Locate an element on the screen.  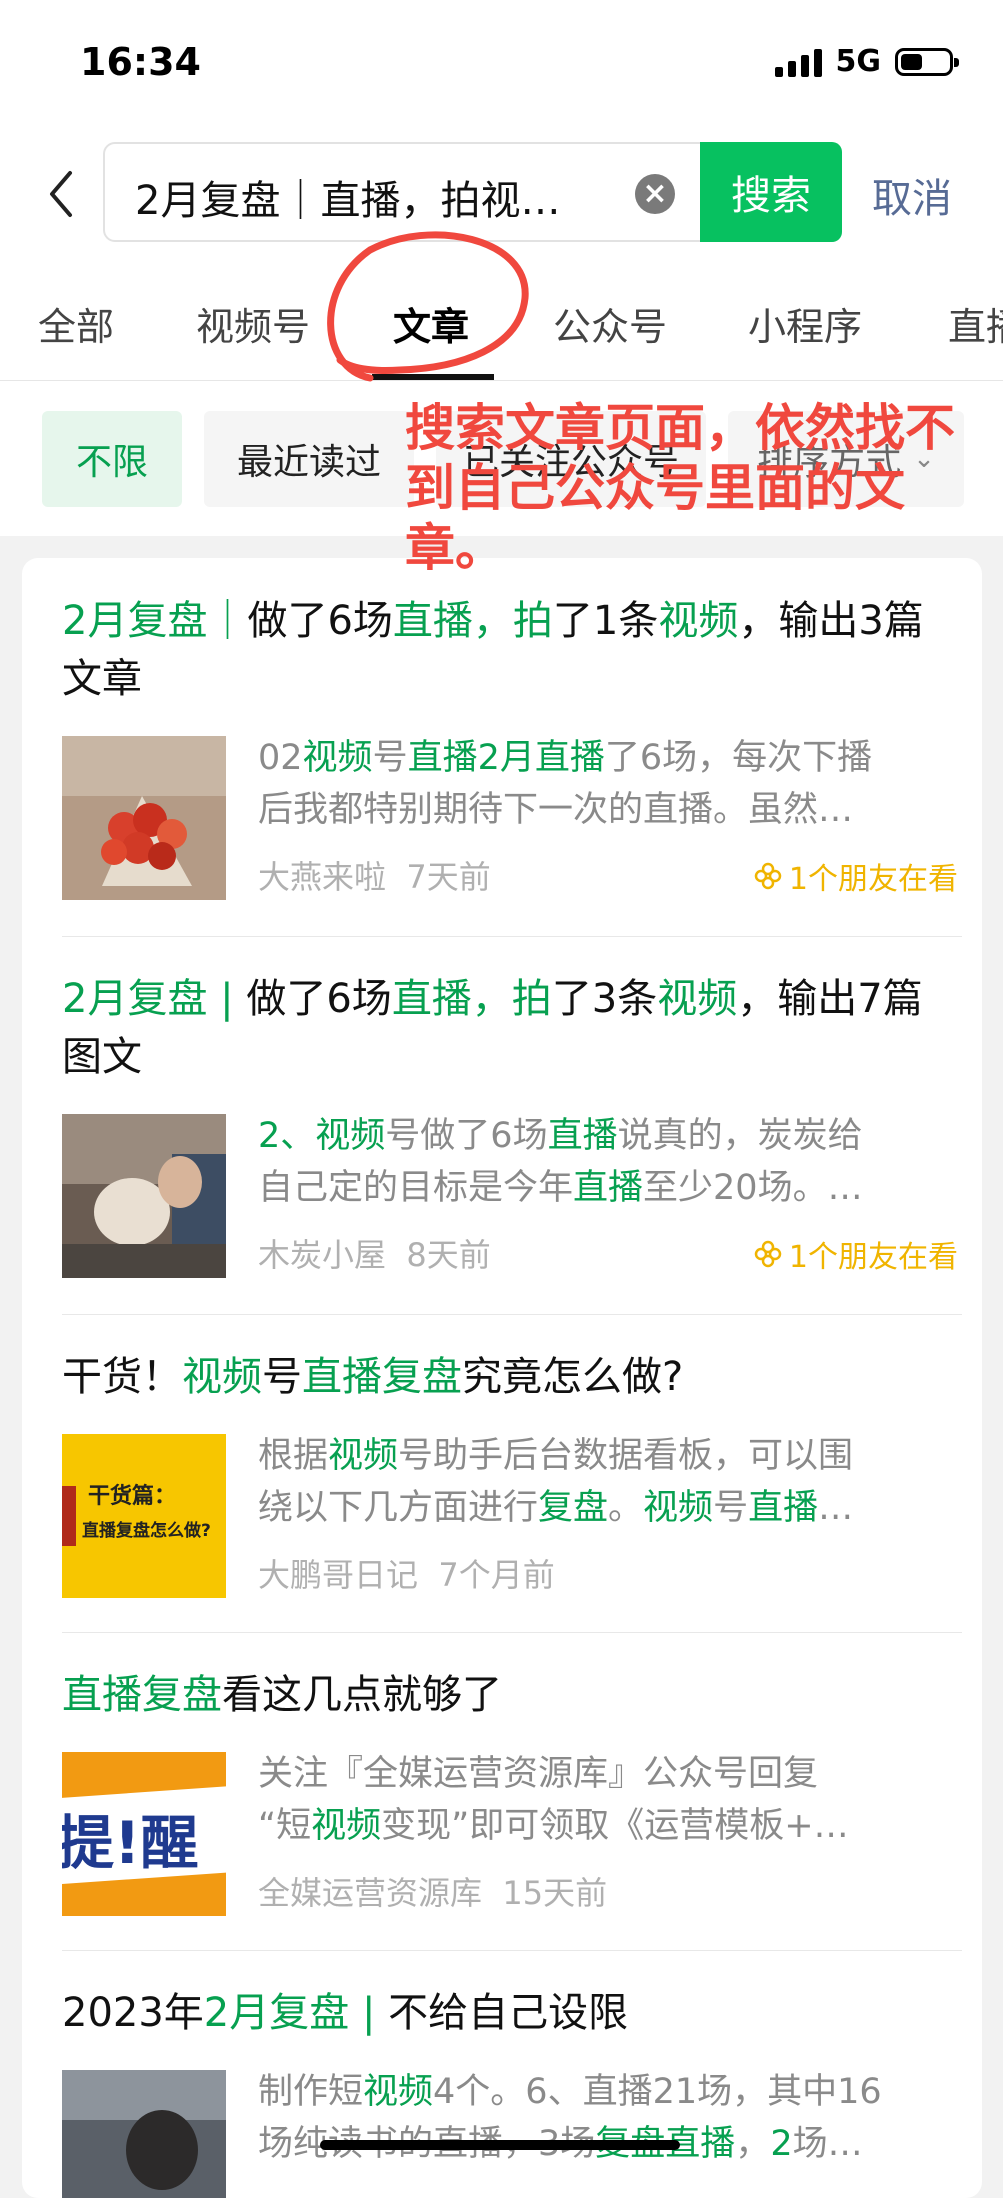
tab-live: 直播 is located at coordinates (975, 323).